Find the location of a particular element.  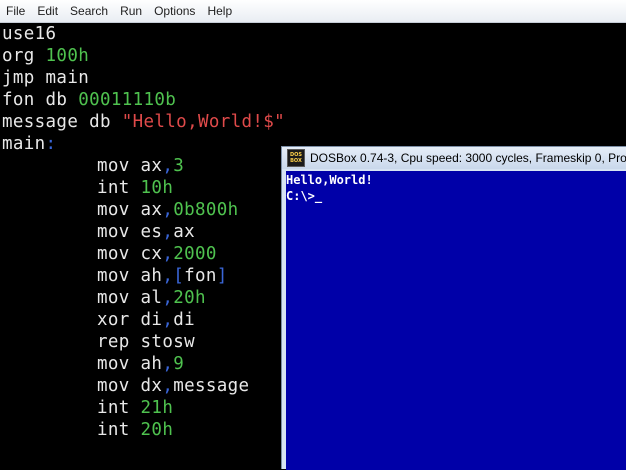

code-token: 9 is located at coordinates (179, 364).